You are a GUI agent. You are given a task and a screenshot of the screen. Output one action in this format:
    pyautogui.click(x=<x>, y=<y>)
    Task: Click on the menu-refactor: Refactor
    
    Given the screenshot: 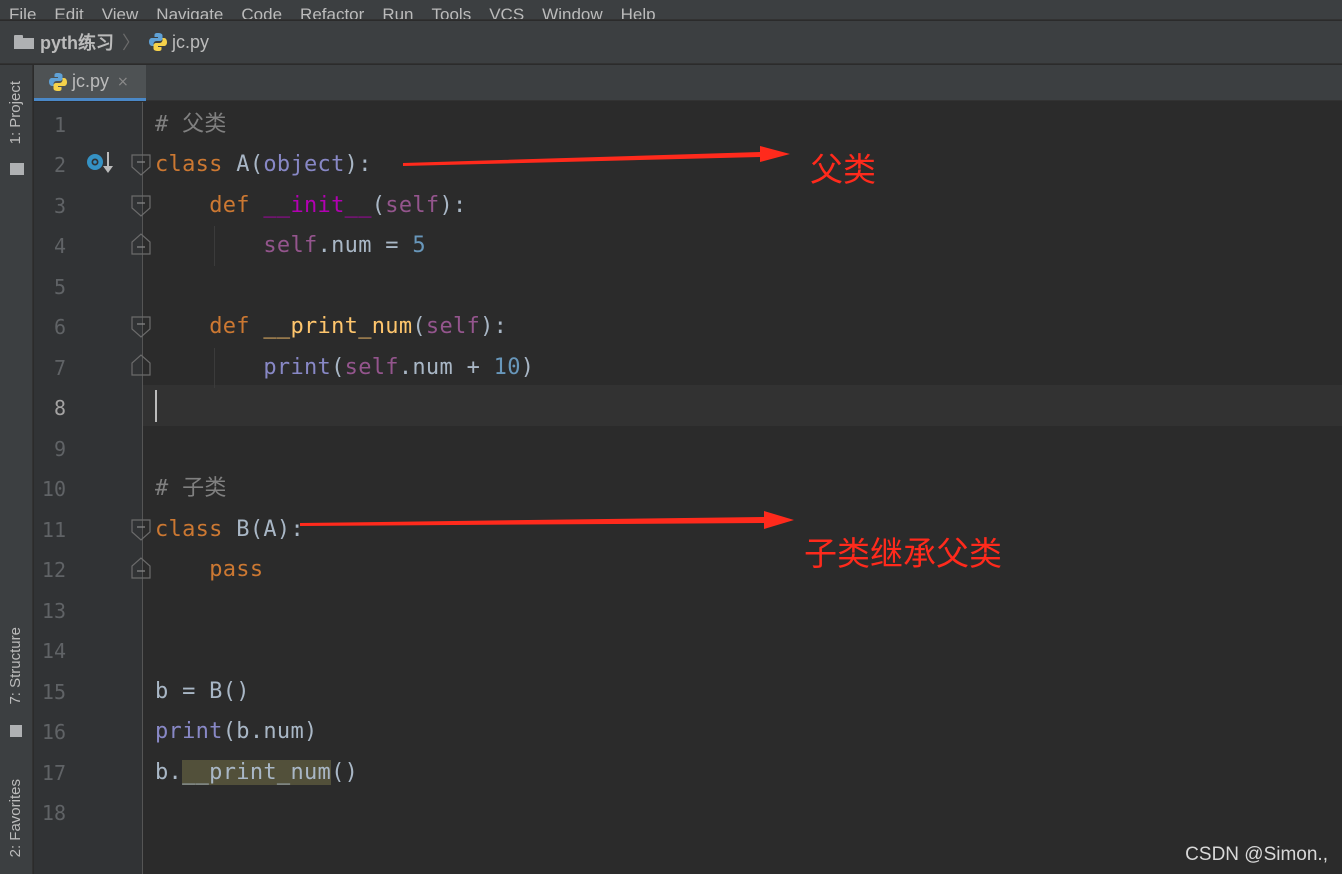 What is the action you would take?
    pyautogui.click(x=332, y=13)
    